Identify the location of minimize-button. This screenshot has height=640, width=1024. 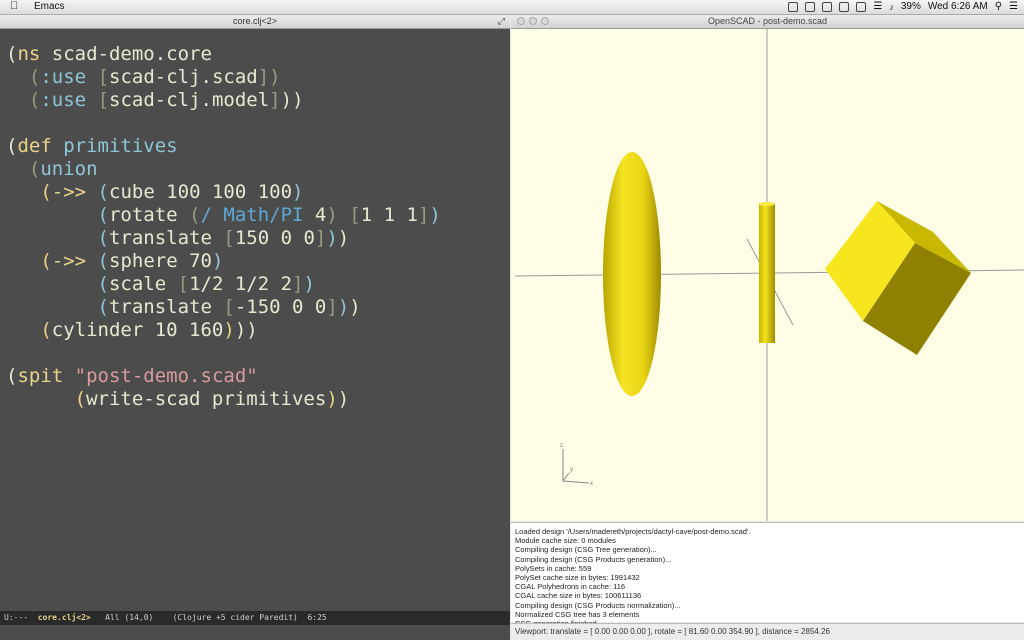
(533, 21).